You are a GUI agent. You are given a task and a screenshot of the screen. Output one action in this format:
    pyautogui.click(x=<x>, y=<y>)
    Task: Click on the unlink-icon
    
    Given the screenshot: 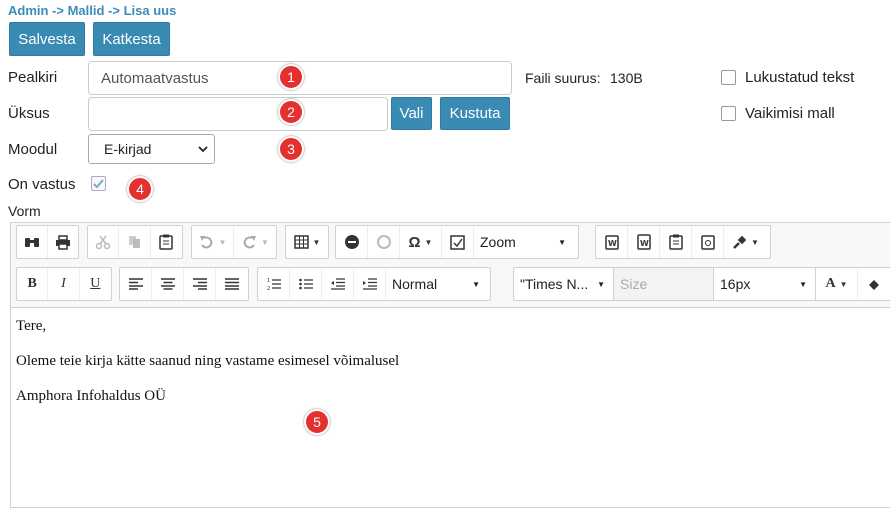 What is the action you would take?
    pyautogui.click(x=384, y=242)
    